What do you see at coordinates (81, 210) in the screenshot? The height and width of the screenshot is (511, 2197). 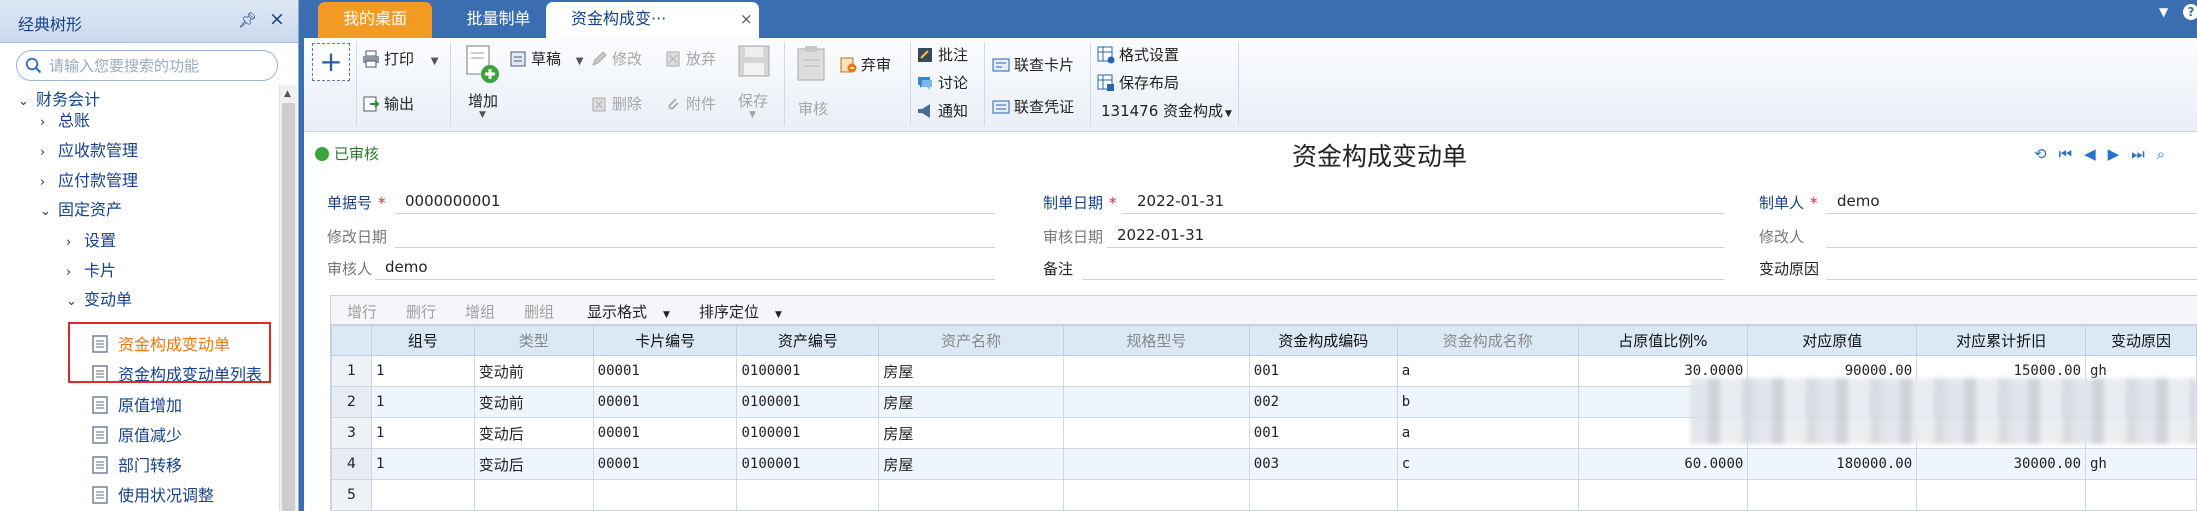 I see `tree-item-fixed-assets: ⌄ 固定资产` at bounding box center [81, 210].